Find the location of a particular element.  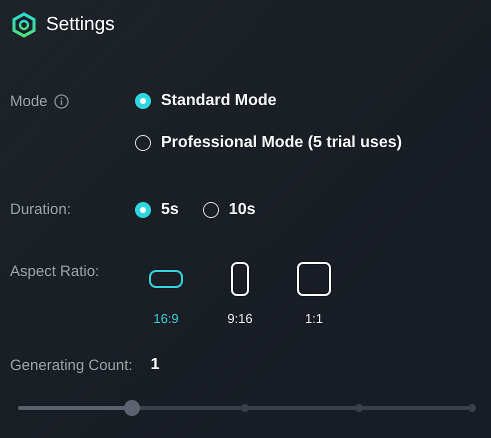

aspect-ratio-label: Aspect Ratio: is located at coordinates (55, 272).